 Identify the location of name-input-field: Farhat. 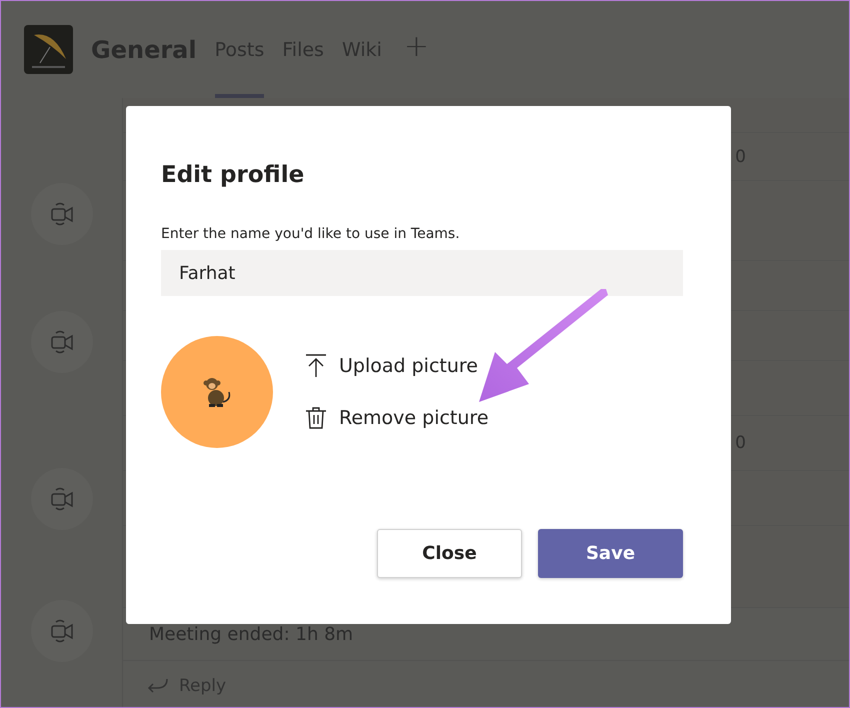
(422, 273).